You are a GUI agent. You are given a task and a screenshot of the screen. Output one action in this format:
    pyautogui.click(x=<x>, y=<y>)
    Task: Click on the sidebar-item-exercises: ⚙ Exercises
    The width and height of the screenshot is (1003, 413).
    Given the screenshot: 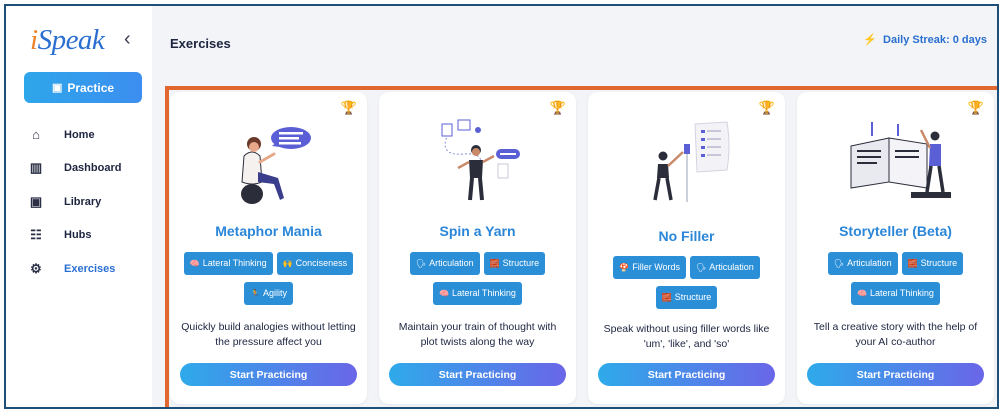 What is the action you would take?
    pyautogui.click(x=87, y=269)
    